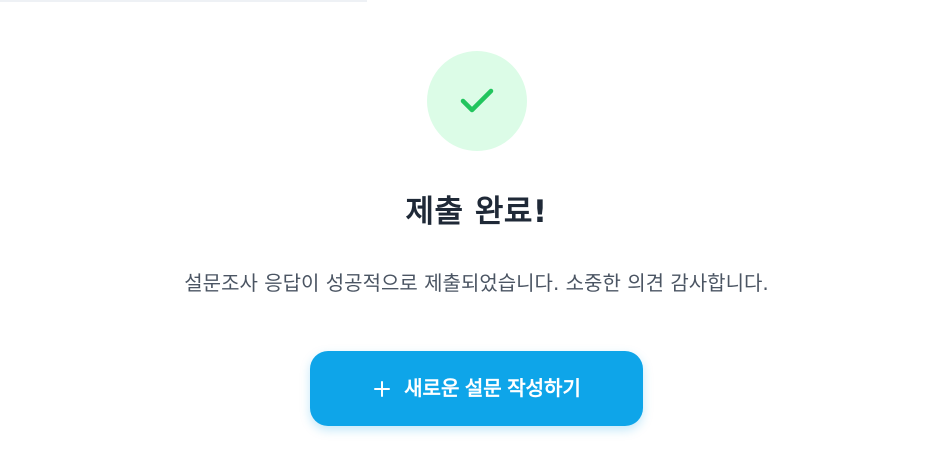 This screenshot has width=937, height=473. What do you see at coordinates (492, 388) in the screenshot?
I see `new-survey-button-label: 새로운 설문 작성하기` at bounding box center [492, 388].